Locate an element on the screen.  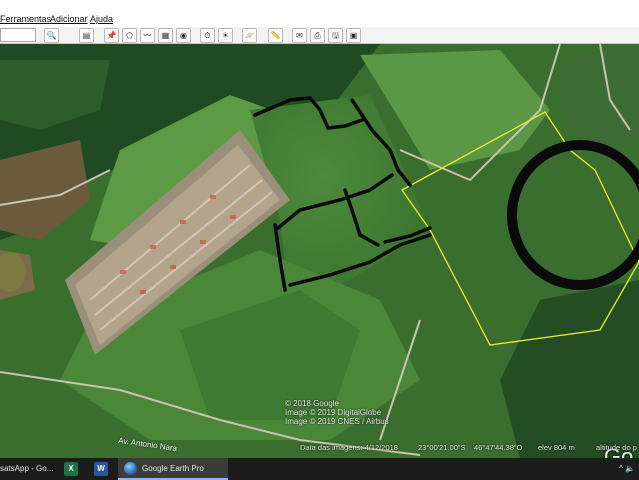
sunlight-icon: ☀ is located at coordinates (225, 35).